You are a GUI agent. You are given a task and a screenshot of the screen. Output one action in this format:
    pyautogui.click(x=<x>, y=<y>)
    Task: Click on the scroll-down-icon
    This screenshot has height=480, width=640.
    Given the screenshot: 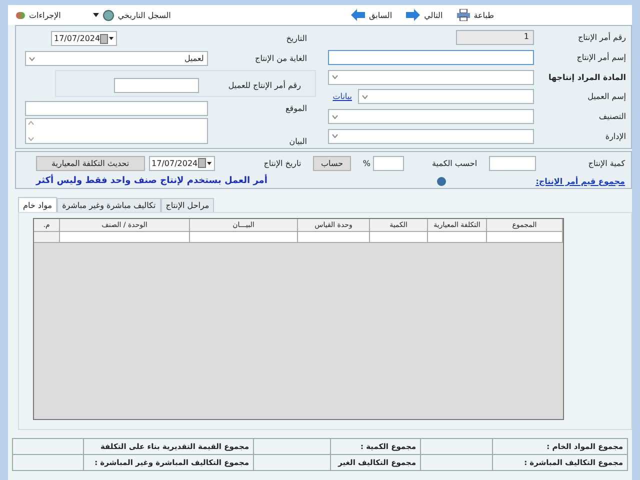 What is the action you would take?
    pyautogui.click(x=31, y=139)
    